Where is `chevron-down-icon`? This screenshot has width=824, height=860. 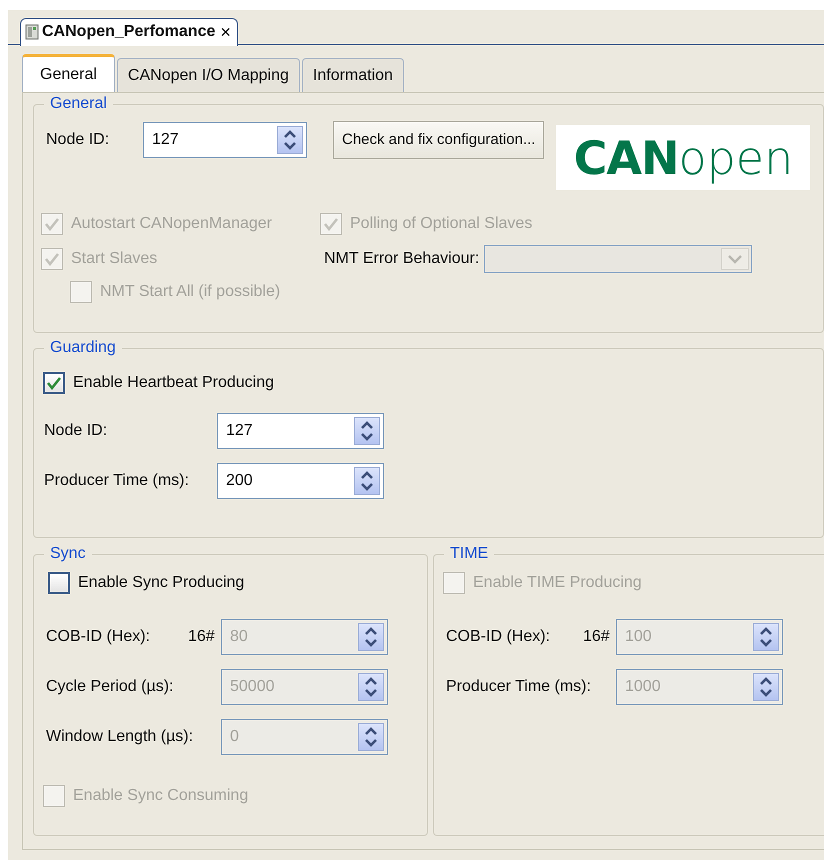
chevron-down-icon is located at coordinates (735, 259).